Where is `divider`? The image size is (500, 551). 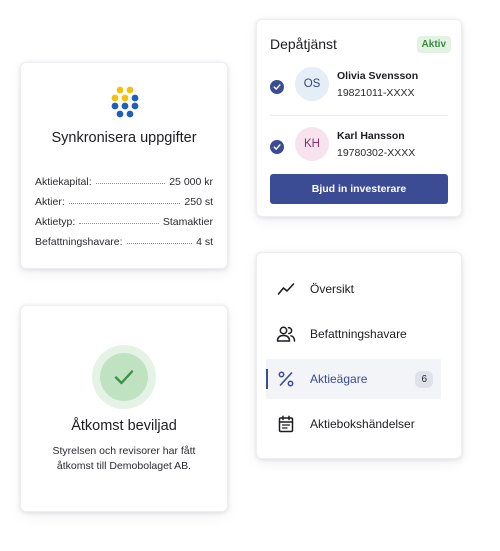
divider is located at coordinates (359, 115).